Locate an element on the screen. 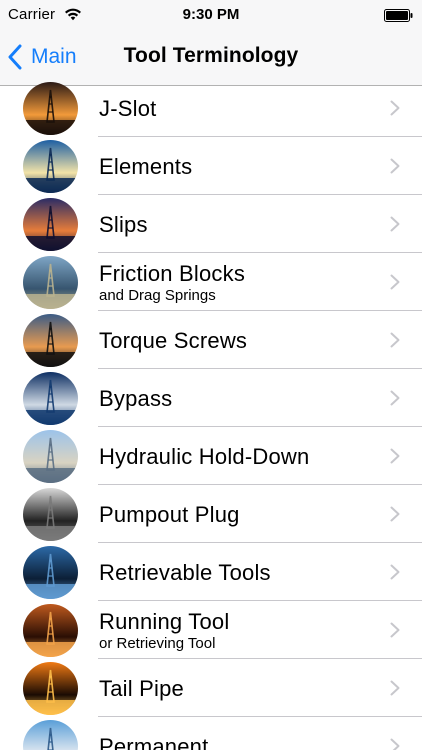  page-title: Tool Terminology is located at coordinates (211, 55).